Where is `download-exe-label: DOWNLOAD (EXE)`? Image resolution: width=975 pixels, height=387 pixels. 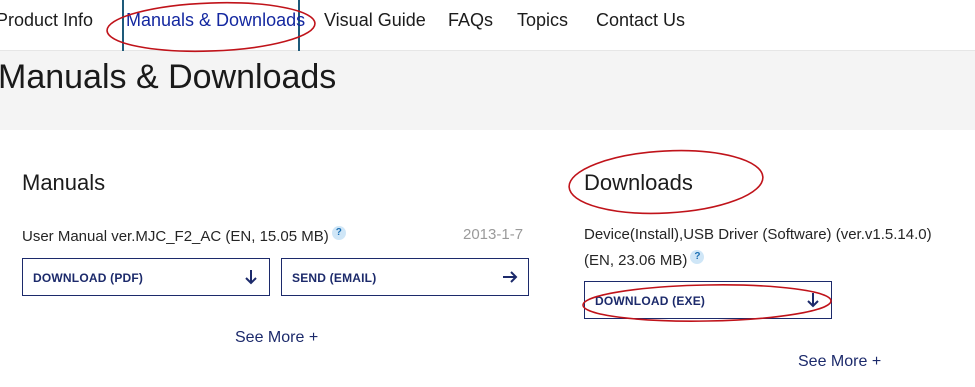 download-exe-label: DOWNLOAD (EXE) is located at coordinates (650, 301).